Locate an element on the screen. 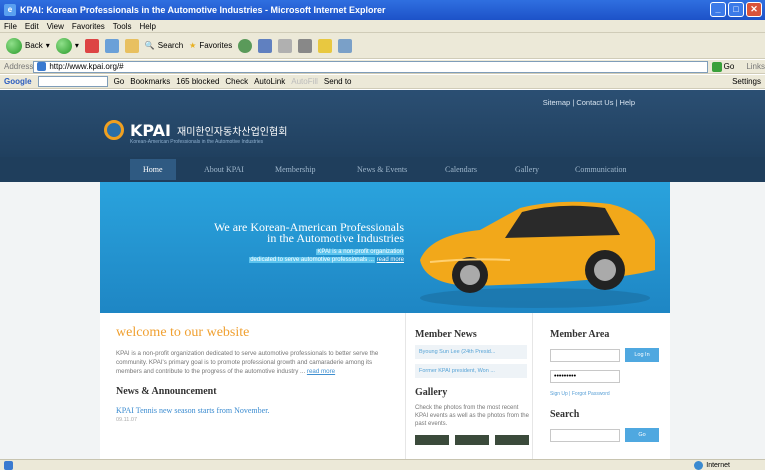 This screenshot has height=470, width=765. minimize-button: _ is located at coordinates (718, 9).